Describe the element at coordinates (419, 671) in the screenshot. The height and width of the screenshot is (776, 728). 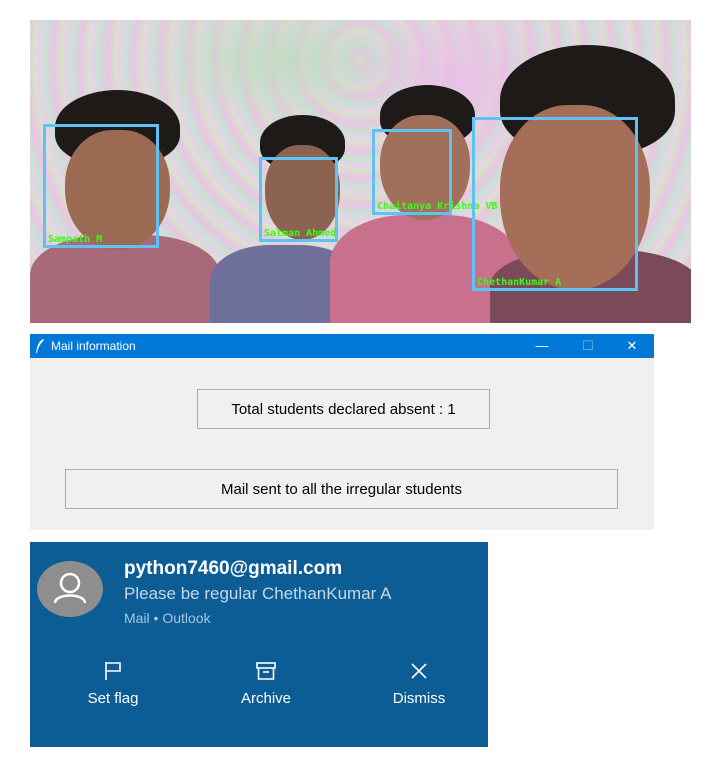
I see `close-icon` at that location.